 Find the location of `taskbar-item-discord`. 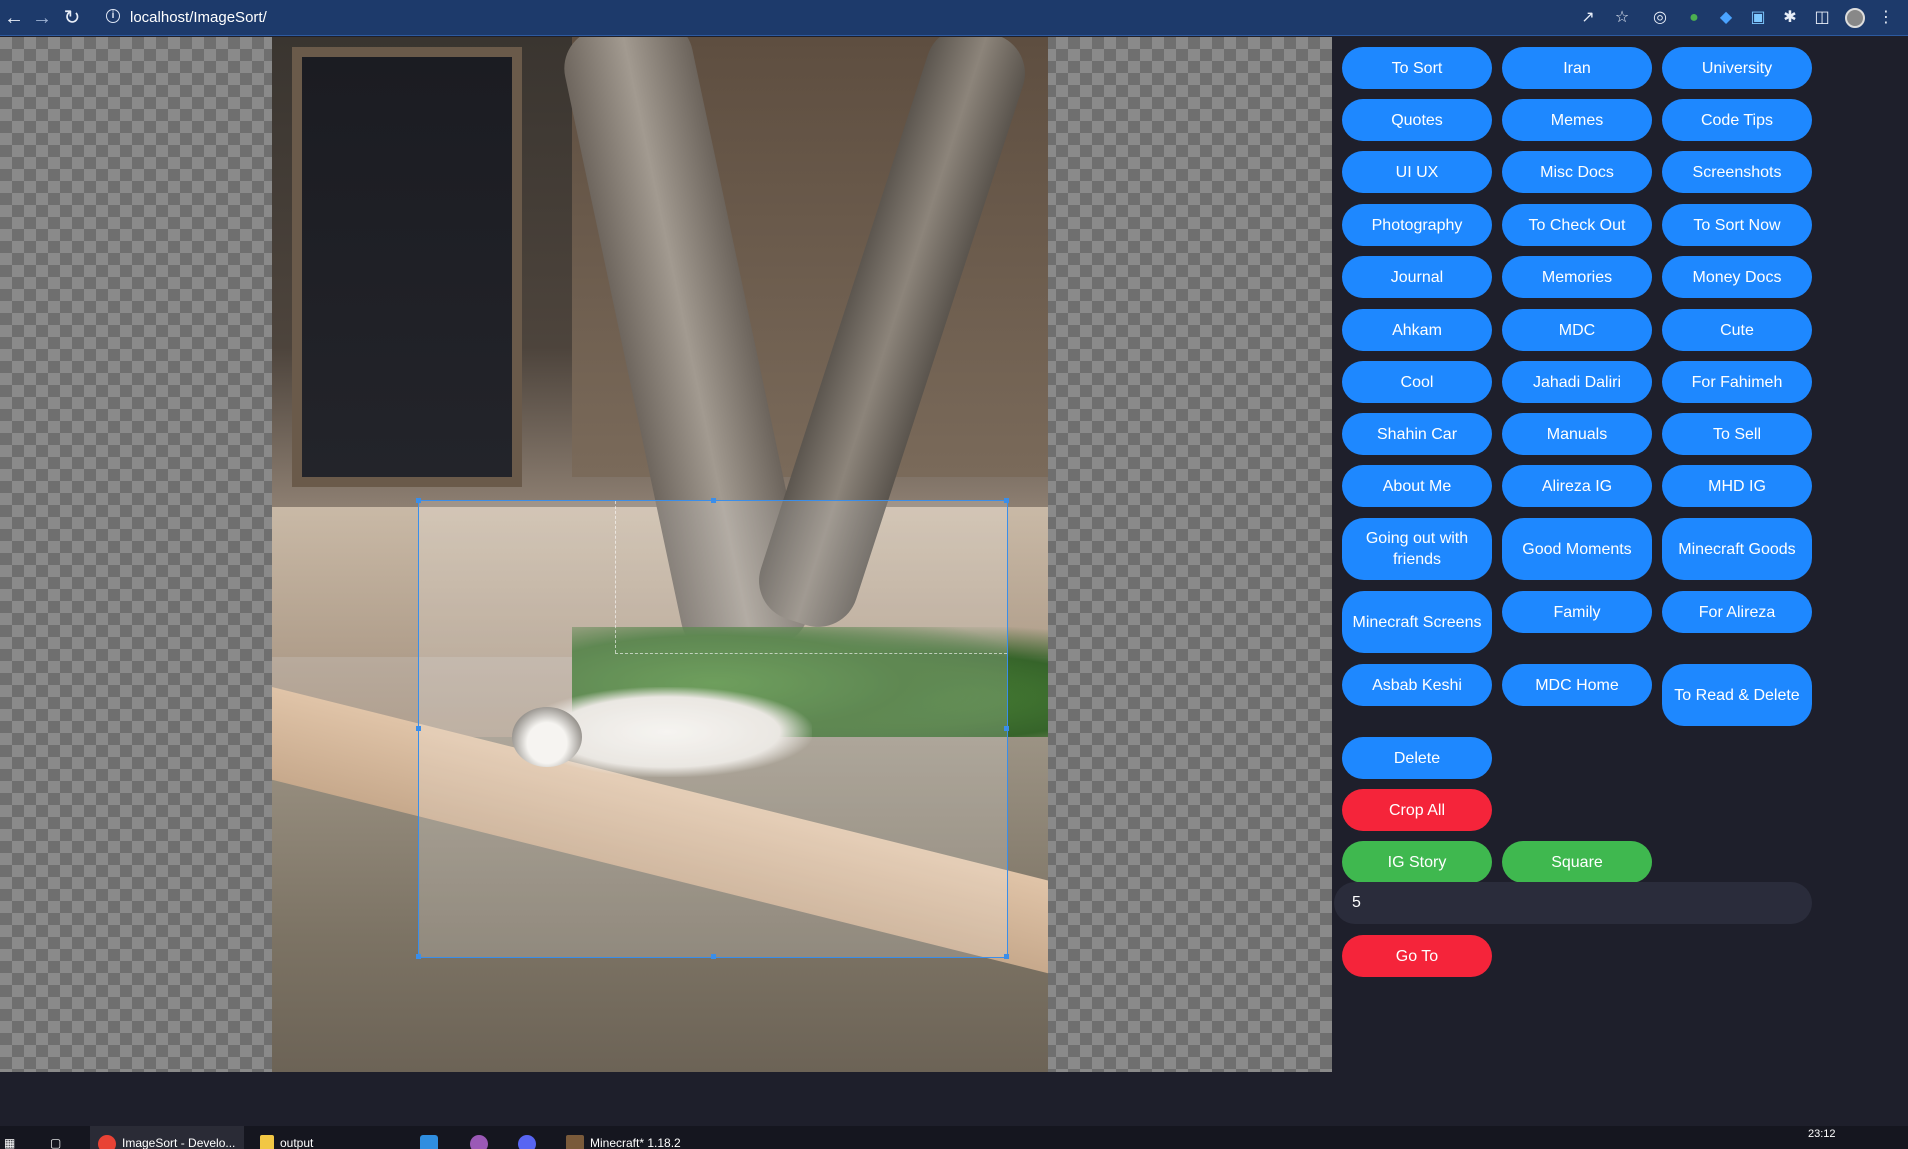

taskbar-item-discord is located at coordinates (530, 1137).